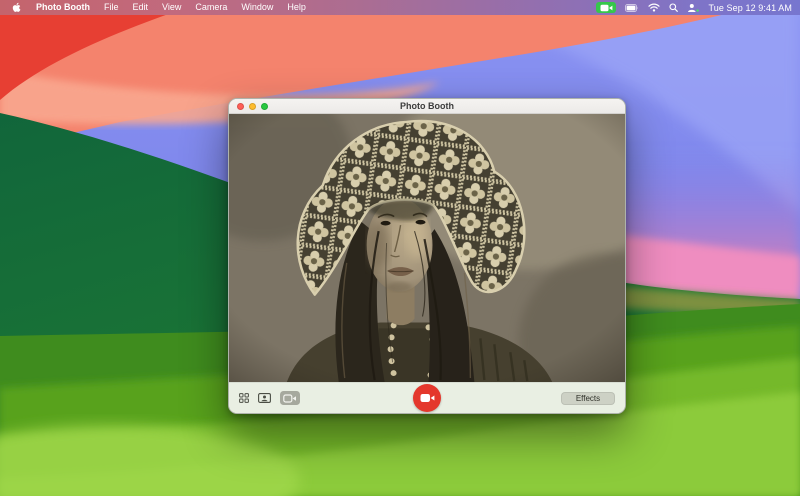 The image size is (800, 496). What do you see at coordinates (211, 7) in the screenshot?
I see `menu-item-camera: Camera` at bounding box center [211, 7].